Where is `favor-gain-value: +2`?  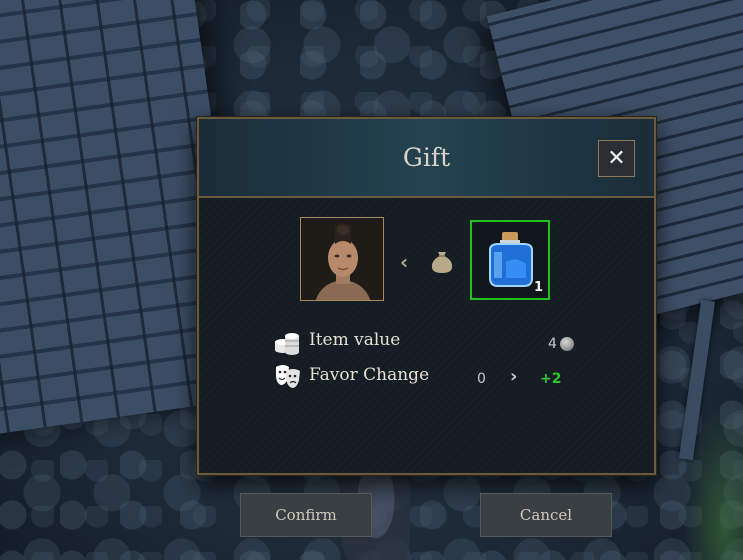
favor-gain-value: +2 is located at coordinates (551, 379).